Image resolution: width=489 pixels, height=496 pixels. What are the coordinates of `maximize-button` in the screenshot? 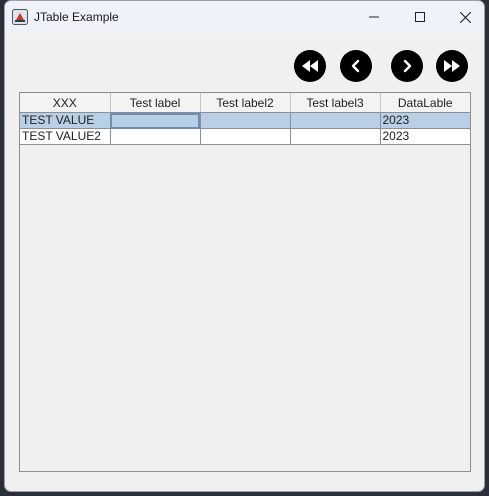 It's located at (420, 17).